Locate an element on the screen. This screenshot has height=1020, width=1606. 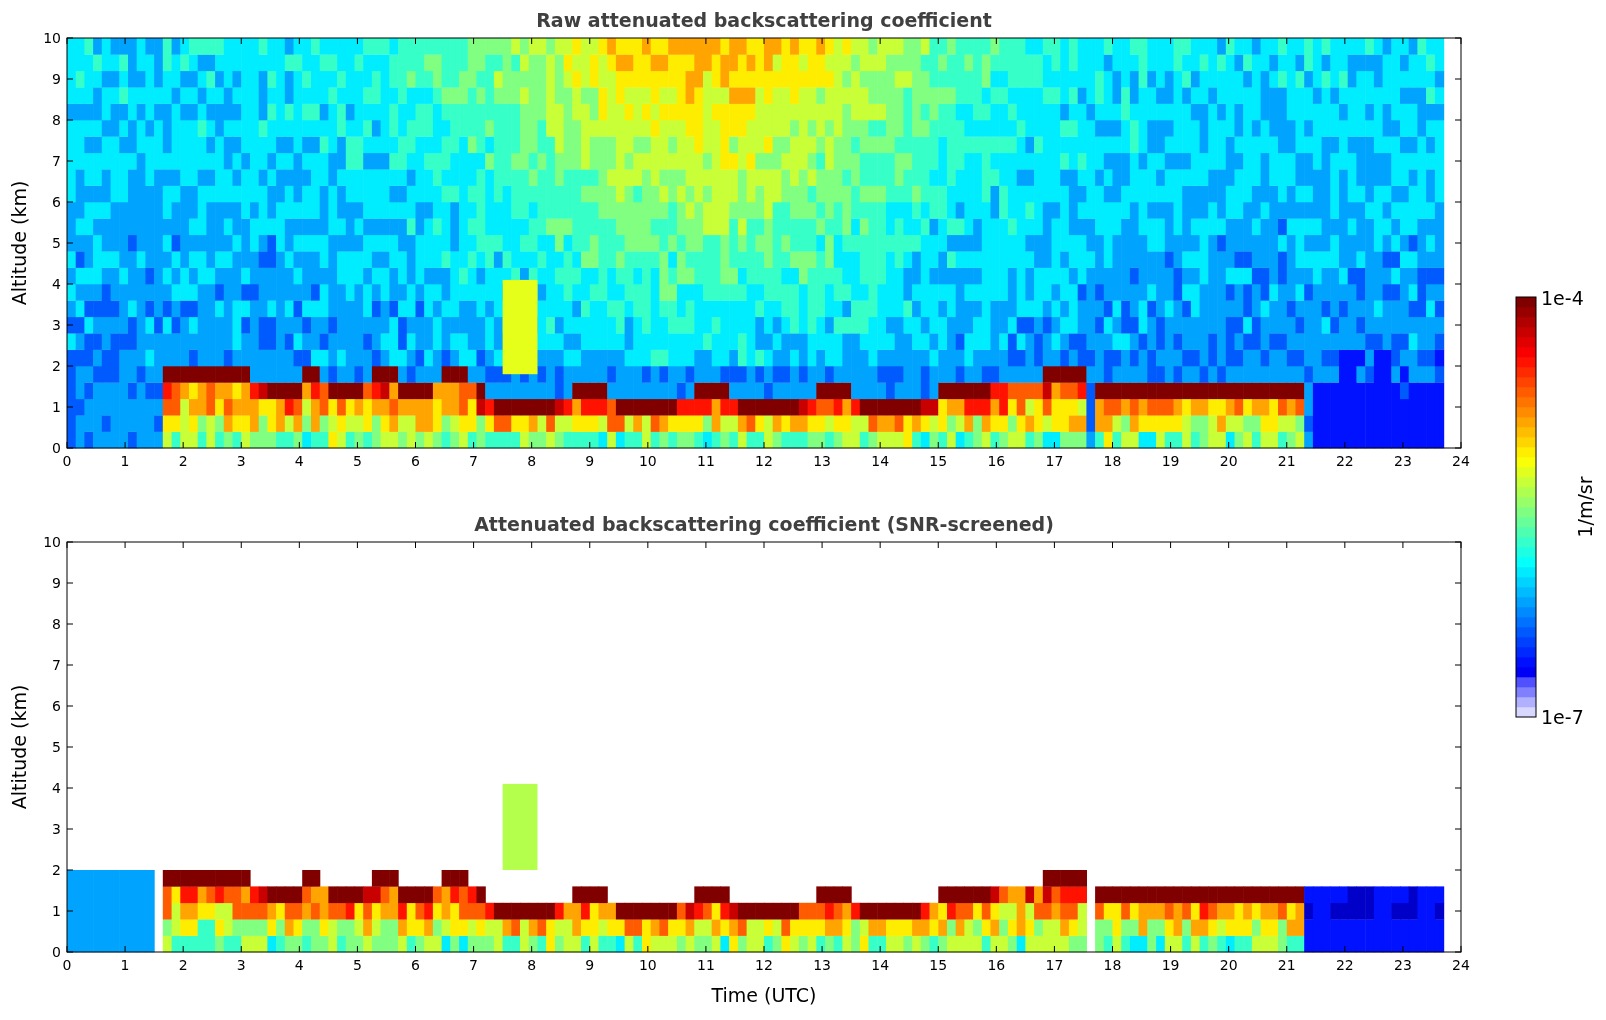
chart-title: Raw attenuated backscattering coefficient is located at coordinates (764, 20).